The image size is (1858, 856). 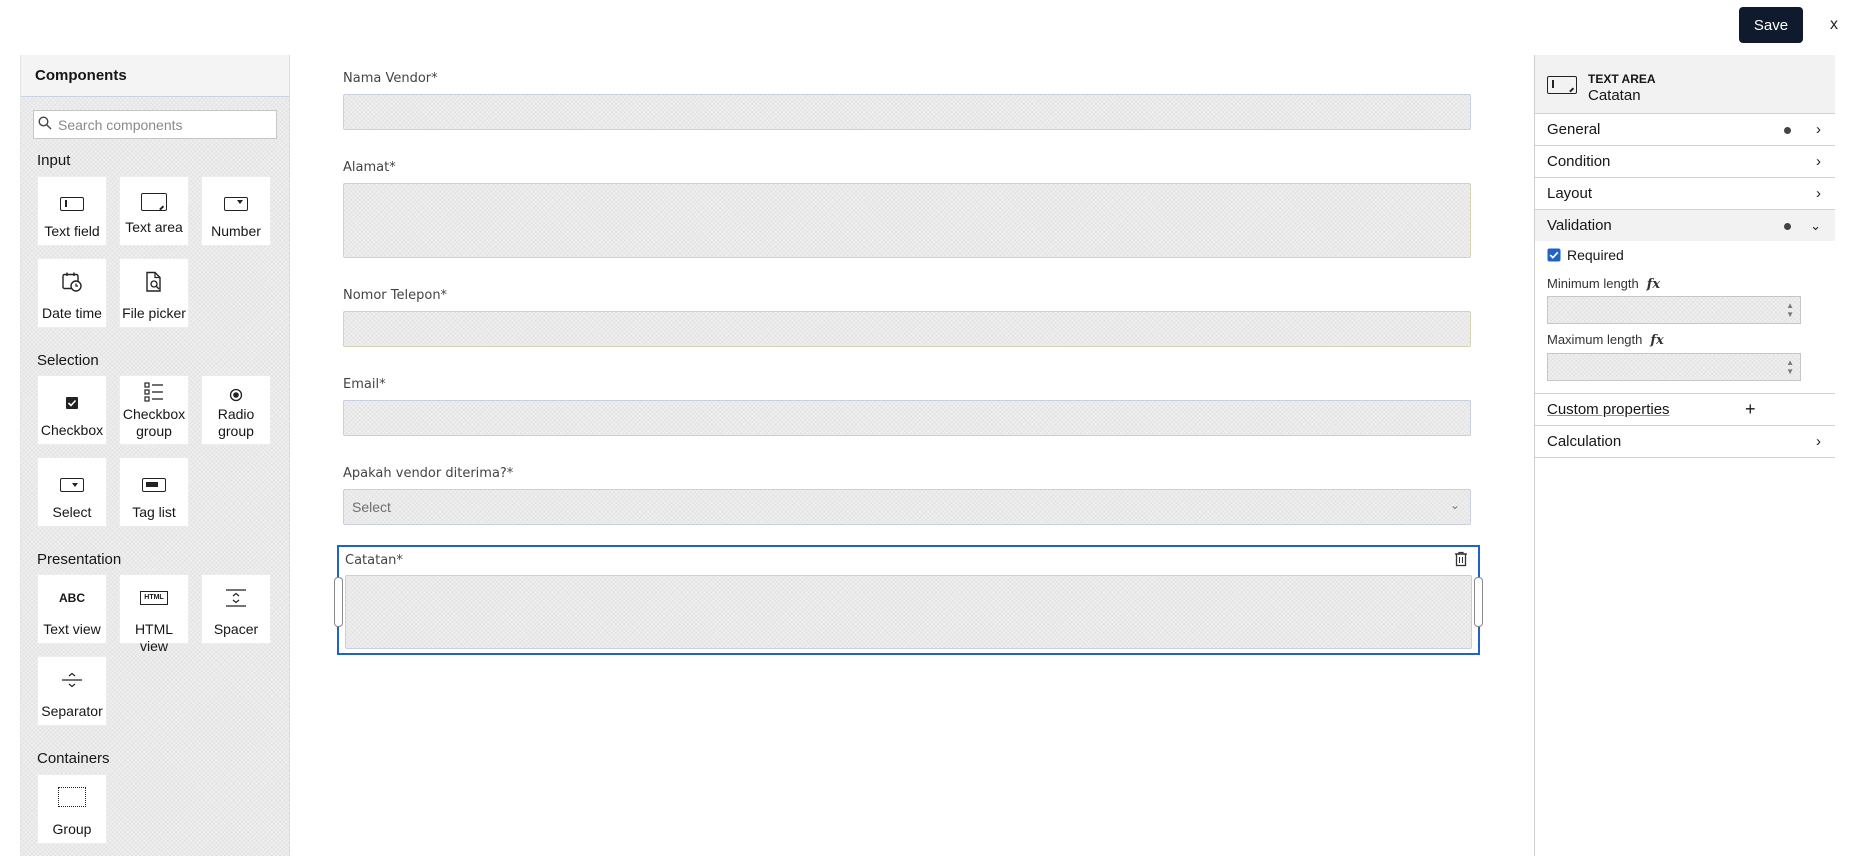 What do you see at coordinates (1585, 255) in the screenshot?
I see `required-checkbox: Required` at bounding box center [1585, 255].